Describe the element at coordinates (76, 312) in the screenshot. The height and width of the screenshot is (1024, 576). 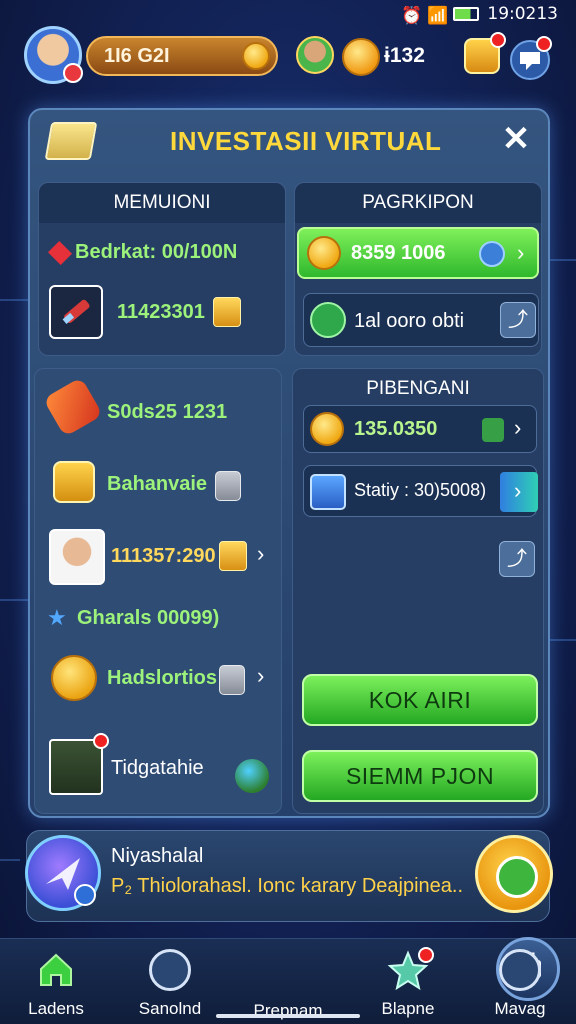
I see `syringe-icon` at that location.